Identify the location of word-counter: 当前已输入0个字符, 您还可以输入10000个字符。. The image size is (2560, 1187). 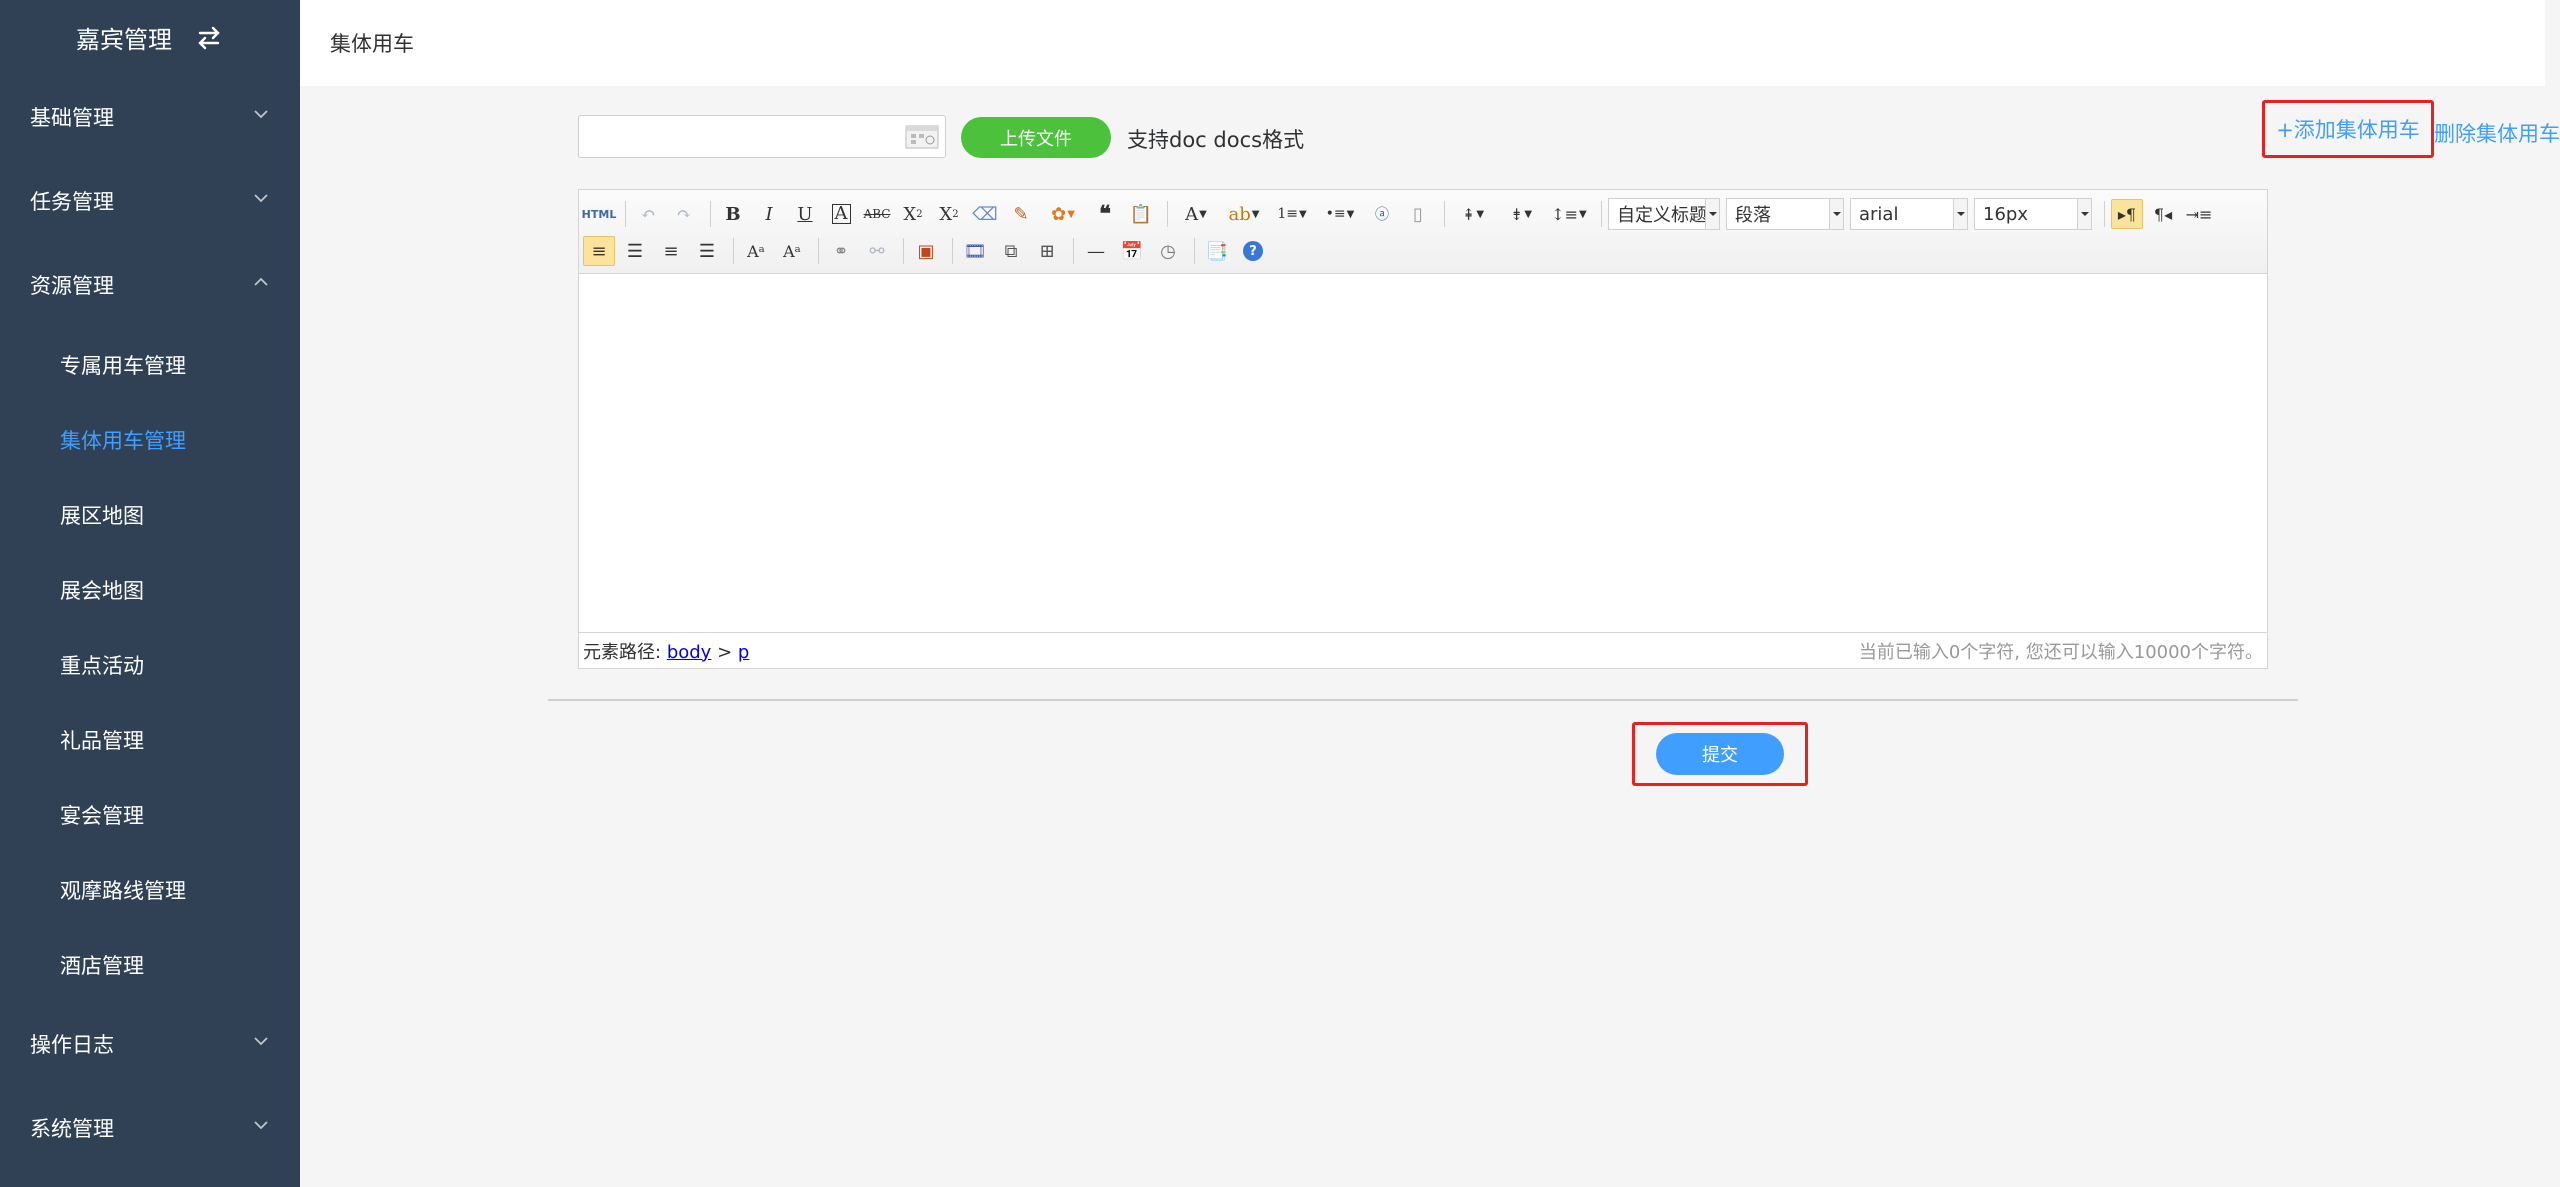
(2060, 652).